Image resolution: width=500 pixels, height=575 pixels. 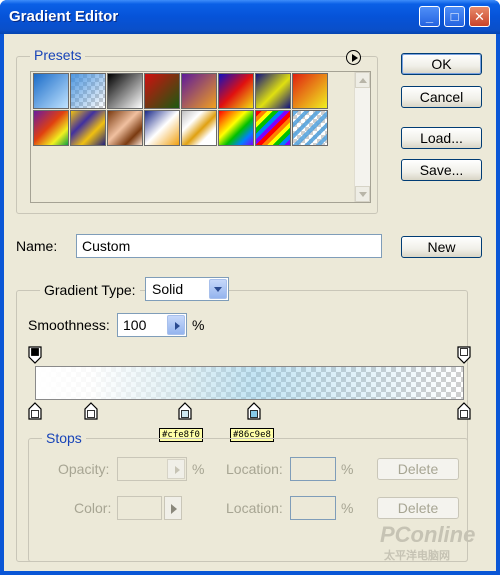 I want to click on watermark-brand: PConline, so click(x=428, y=534).